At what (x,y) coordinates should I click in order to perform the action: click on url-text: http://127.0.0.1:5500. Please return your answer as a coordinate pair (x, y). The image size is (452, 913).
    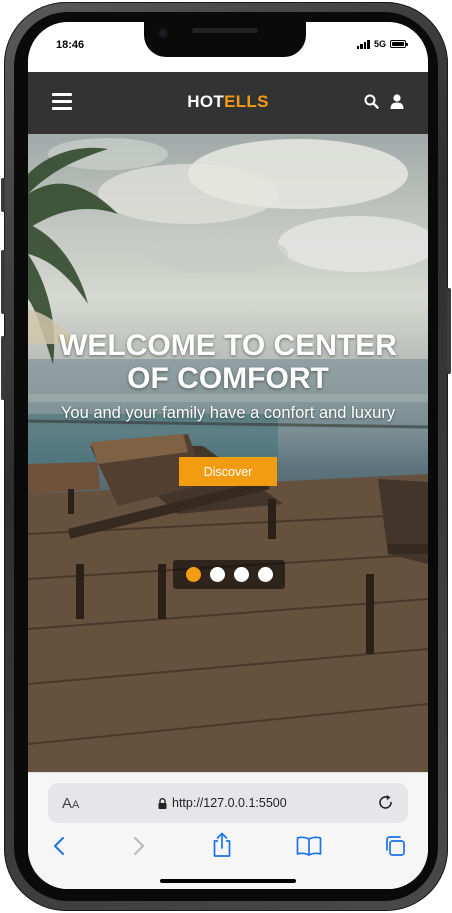
    Looking at the image, I should click on (229, 803).